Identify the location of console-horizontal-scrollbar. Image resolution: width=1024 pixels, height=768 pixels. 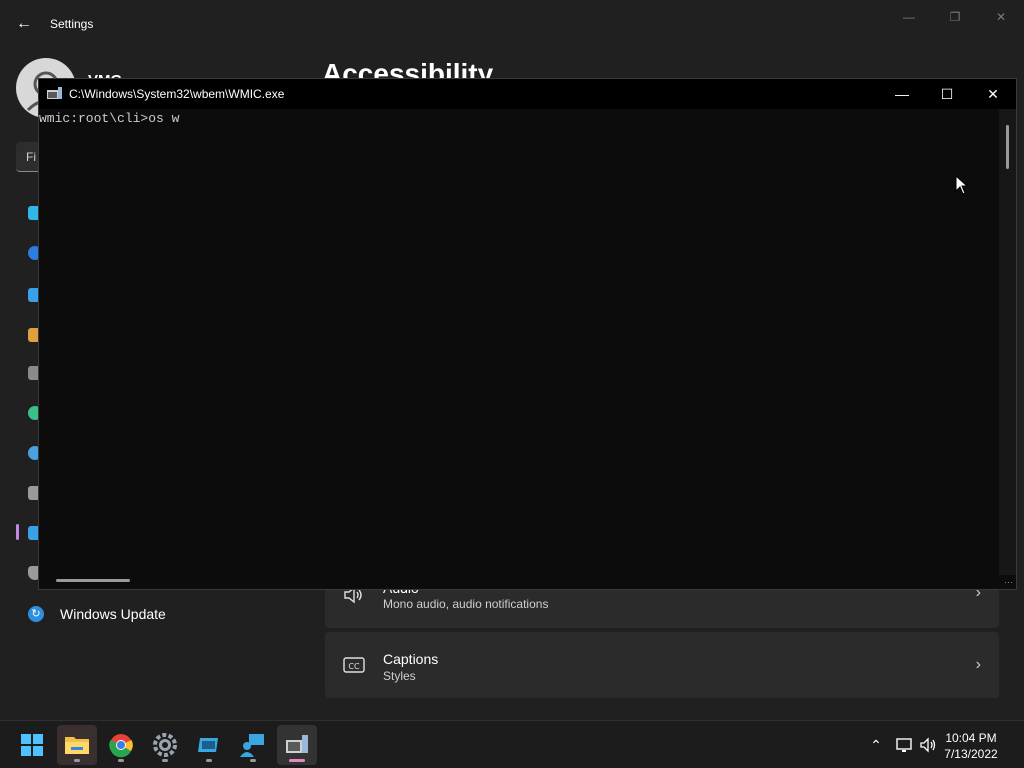
(519, 580).